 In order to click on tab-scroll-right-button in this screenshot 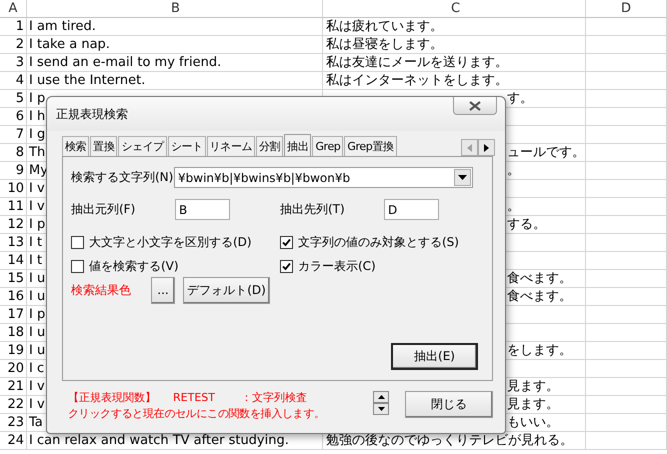, I will do `click(486, 147)`.